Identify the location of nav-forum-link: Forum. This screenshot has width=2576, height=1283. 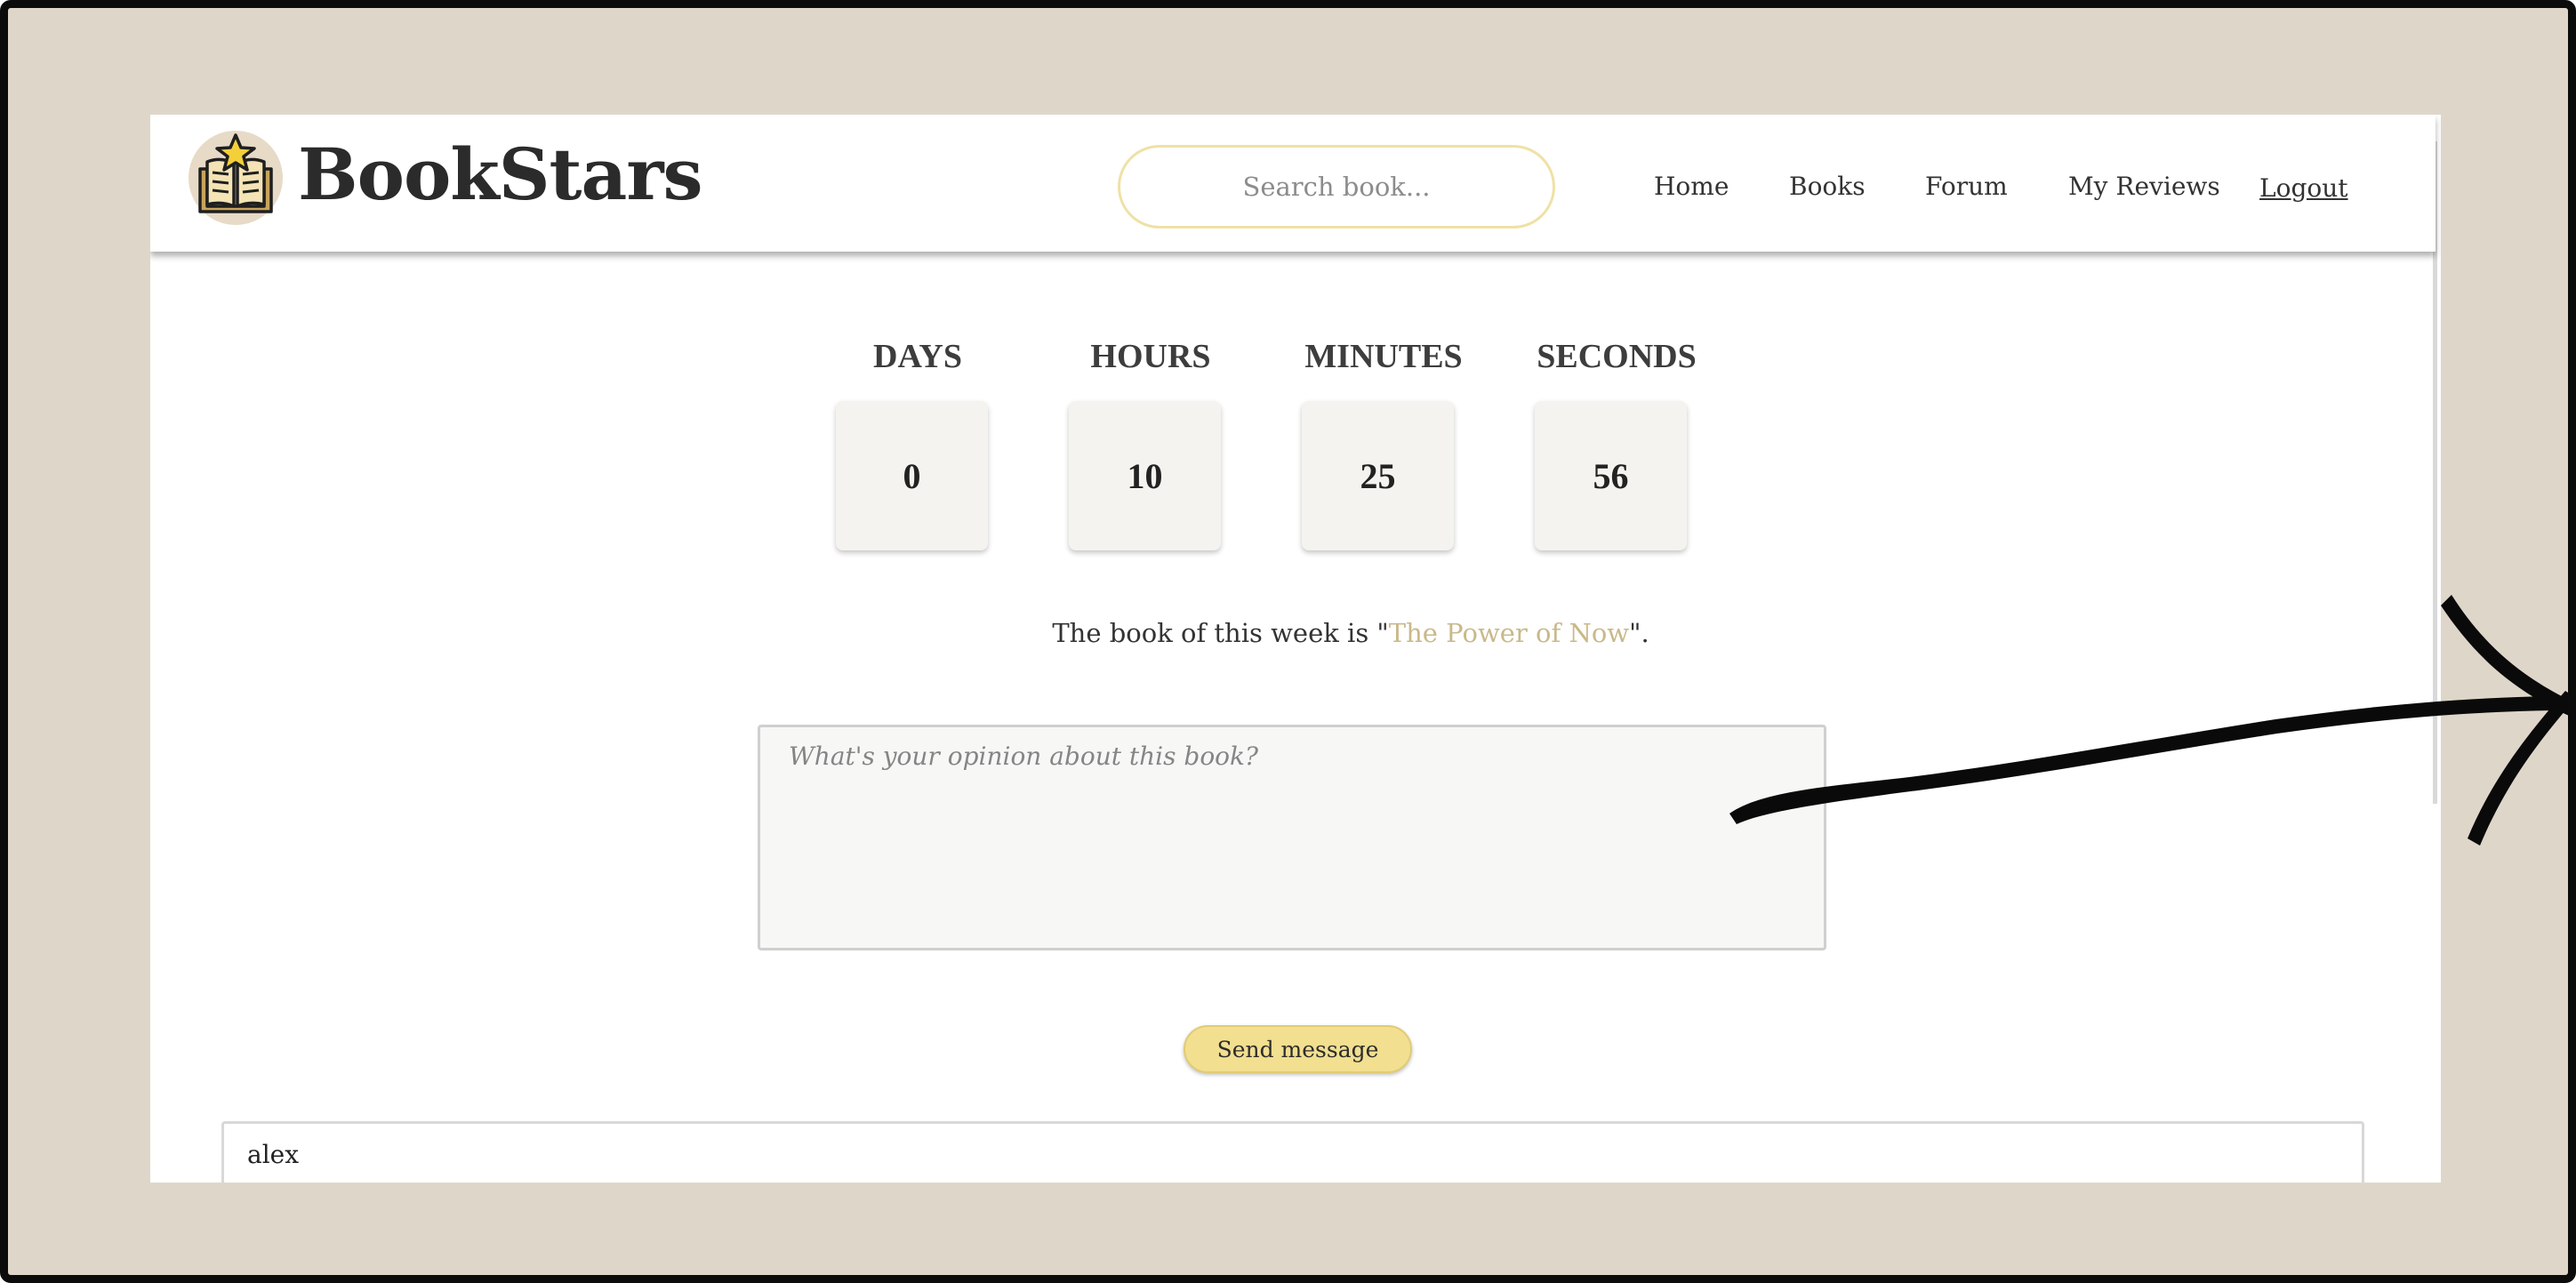
(1966, 186).